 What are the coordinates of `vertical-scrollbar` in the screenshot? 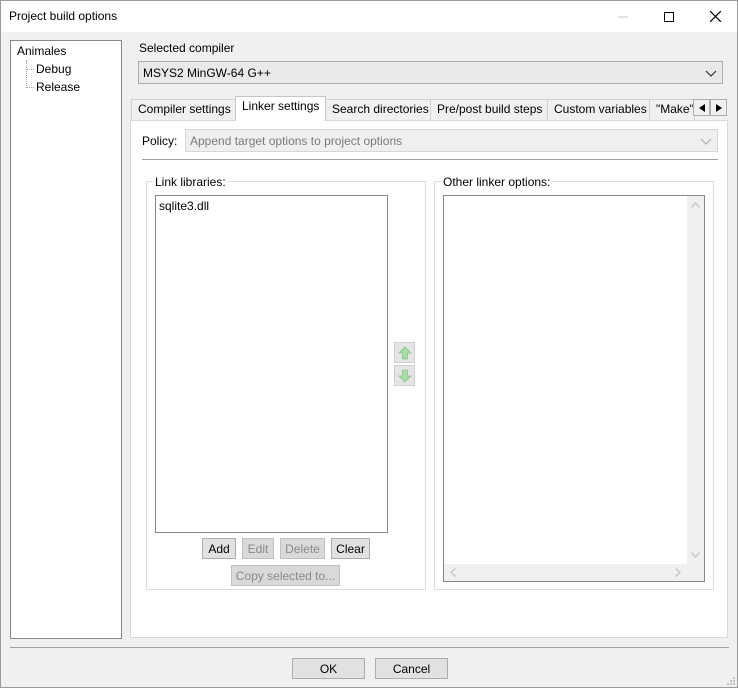 It's located at (695, 380).